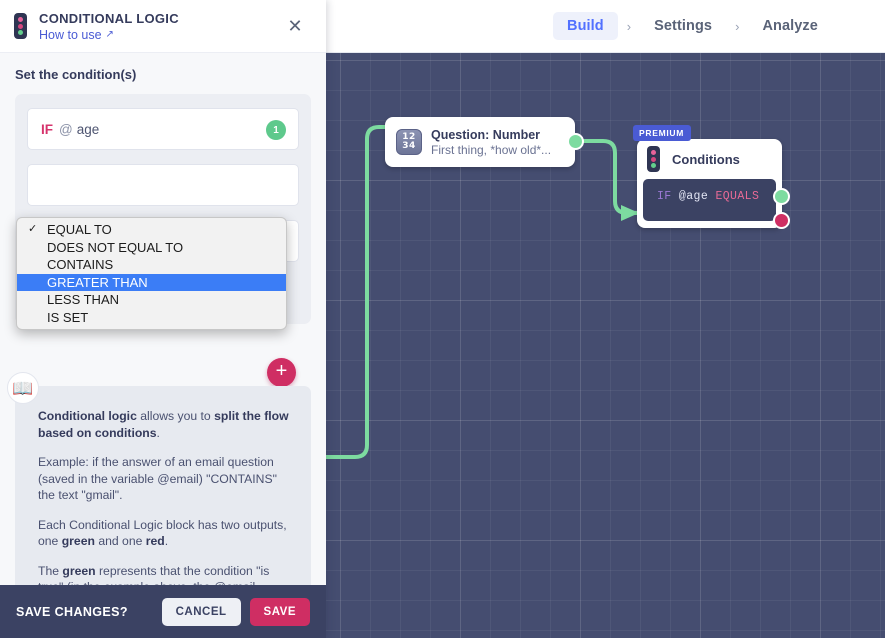  What do you see at coordinates (664, 196) in the screenshot?
I see `expr-if-keyword: IF` at bounding box center [664, 196].